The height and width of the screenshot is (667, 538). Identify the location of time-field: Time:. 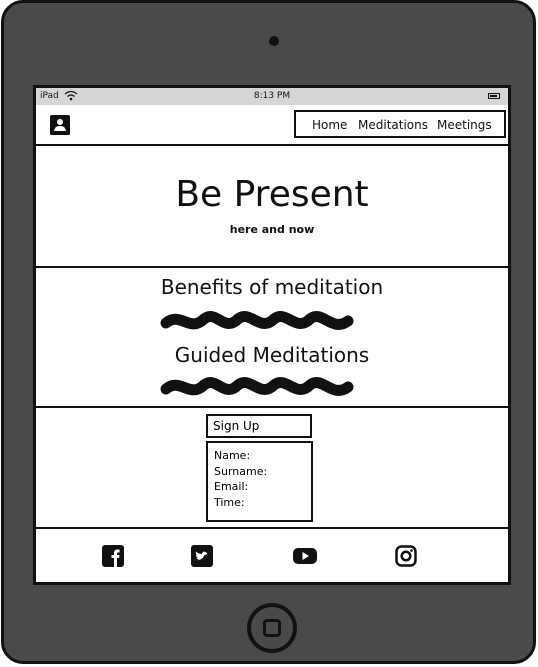
(262, 503).